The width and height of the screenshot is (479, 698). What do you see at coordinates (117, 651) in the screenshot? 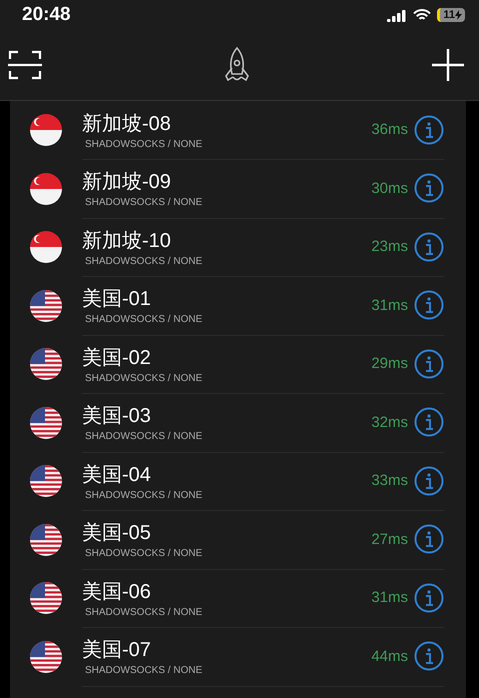
I see `server-name: 美国-07` at bounding box center [117, 651].